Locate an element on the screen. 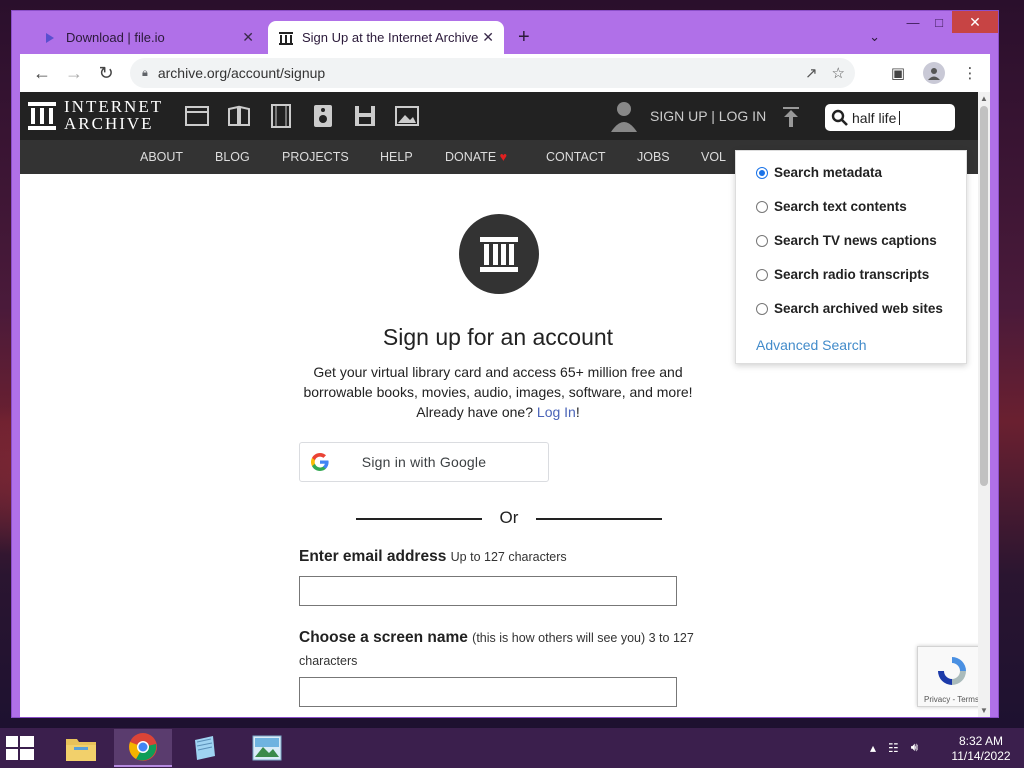 The height and width of the screenshot is (768, 1024). nav-projects: PROJECTS is located at coordinates (315, 157).